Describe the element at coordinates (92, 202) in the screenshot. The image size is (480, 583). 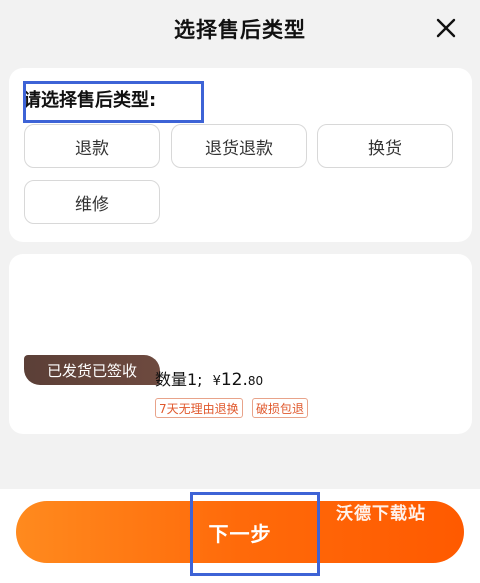
I see `type-option-repair: 维修` at that location.